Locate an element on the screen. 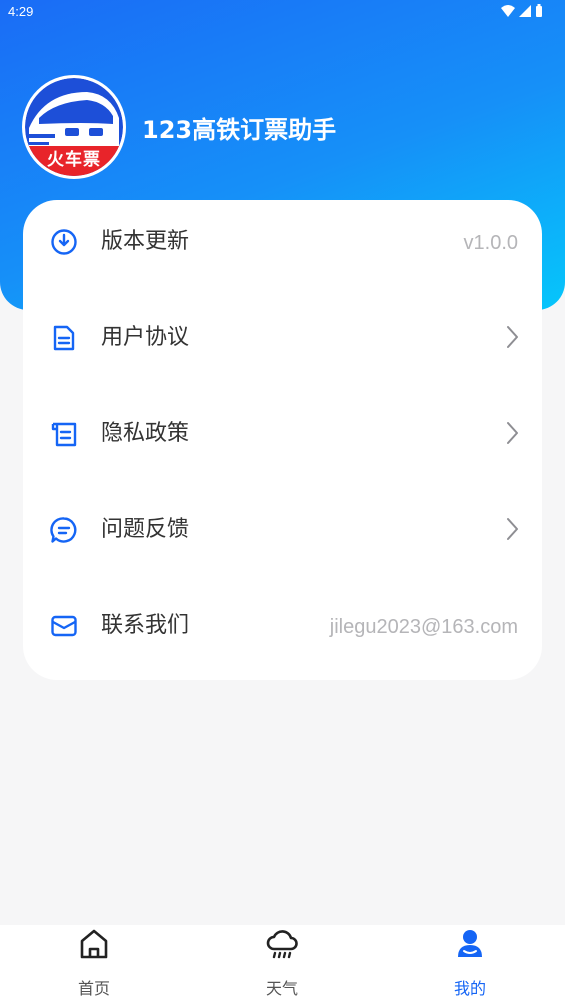 The height and width of the screenshot is (1004, 565). tab-weather: 天气 is located at coordinates (282, 964).